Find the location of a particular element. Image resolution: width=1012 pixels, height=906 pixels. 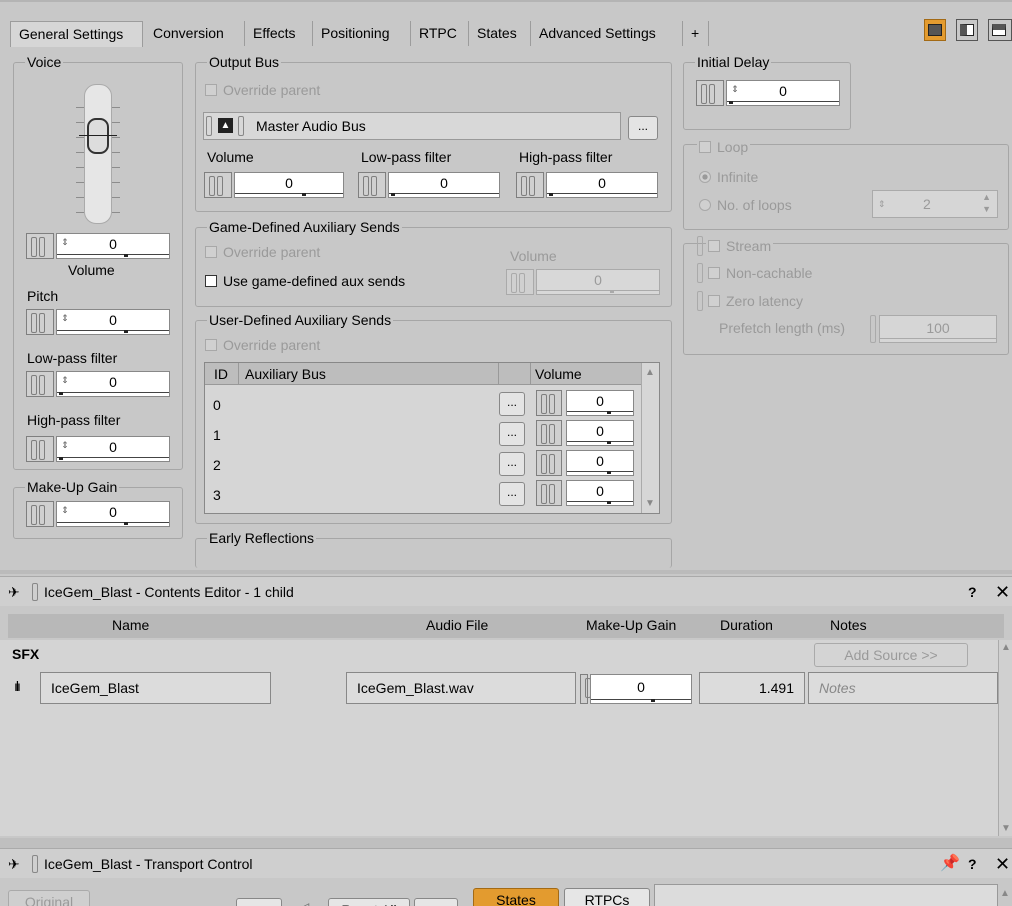

col-audio-file-header: Audio File is located at coordinates (457, 625).